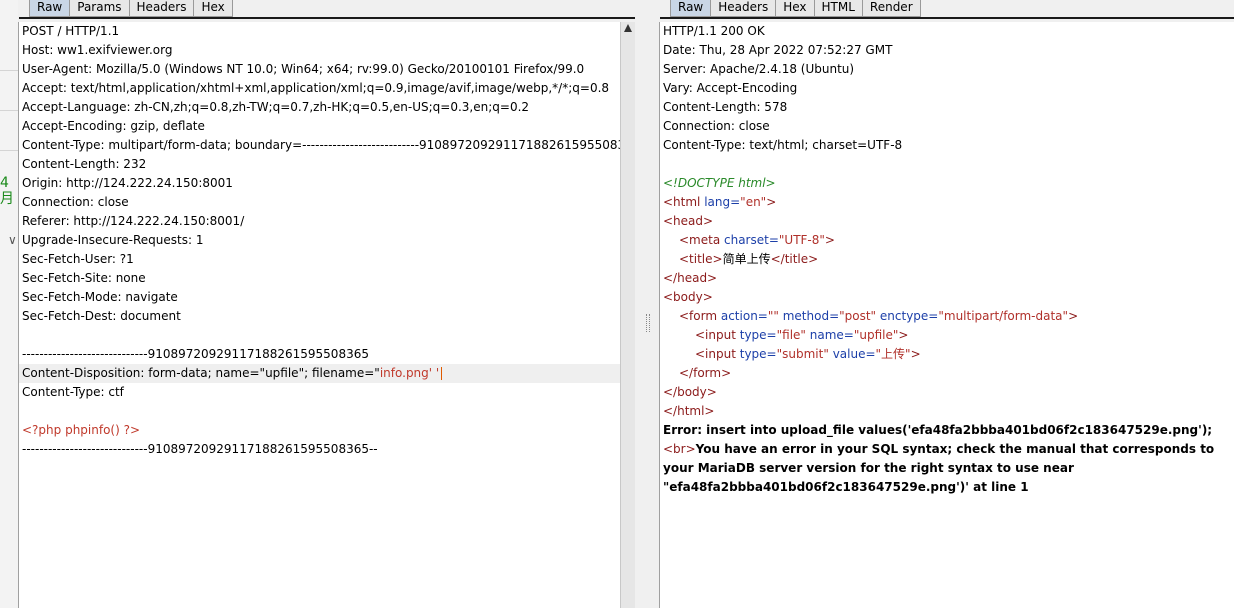  Describe the element at coordinates (688, 297) in the screenshot. I see `body-open-line: <body>` at that location.